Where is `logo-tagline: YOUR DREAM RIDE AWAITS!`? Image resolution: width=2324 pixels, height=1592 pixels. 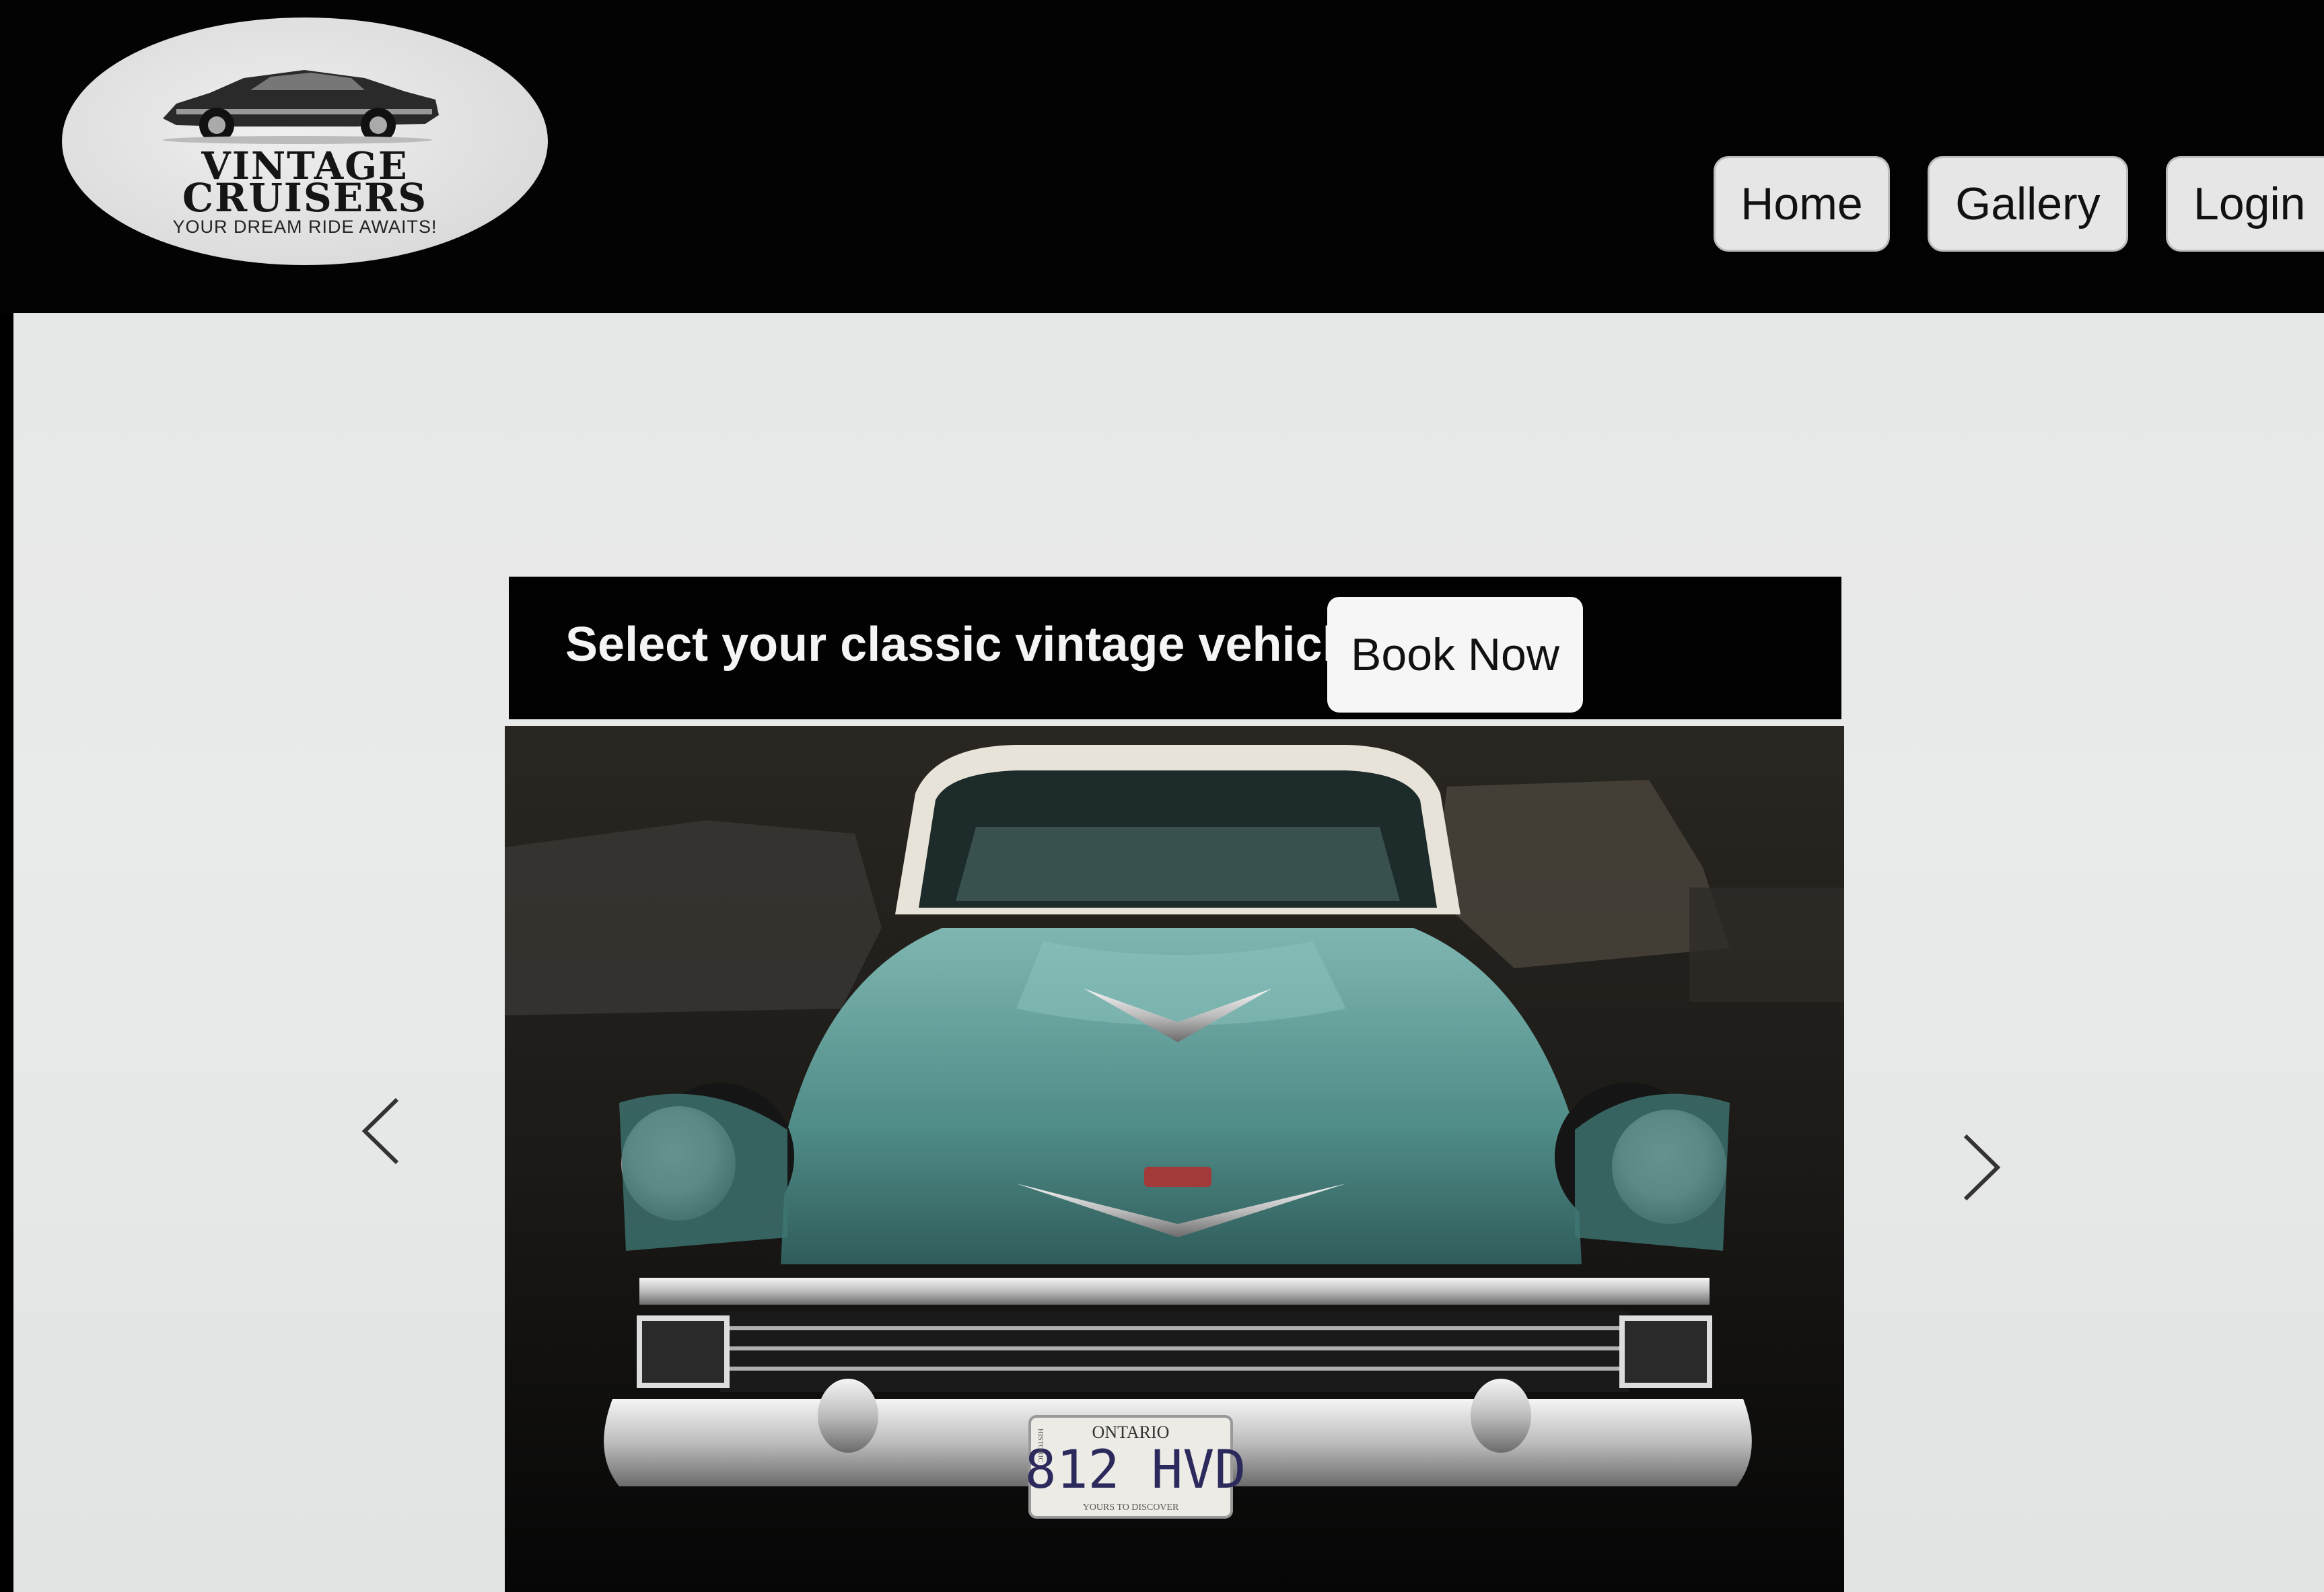 logo-tagline: YOUR DREAM RIDE AWAITS! is located at coordinates (304, 227).